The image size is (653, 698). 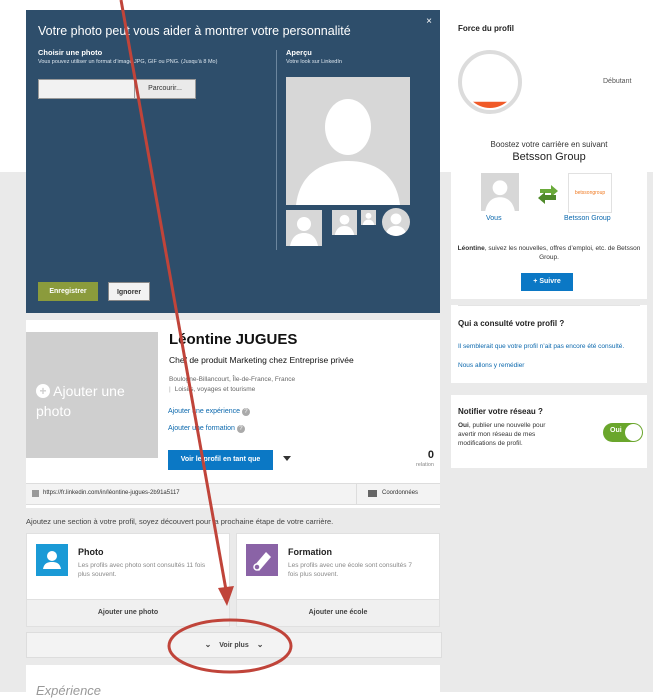 What do you see at coordinates (424, 465) in the screenshot?
I see `connections-label: relation` at bounding box center [424, 465].